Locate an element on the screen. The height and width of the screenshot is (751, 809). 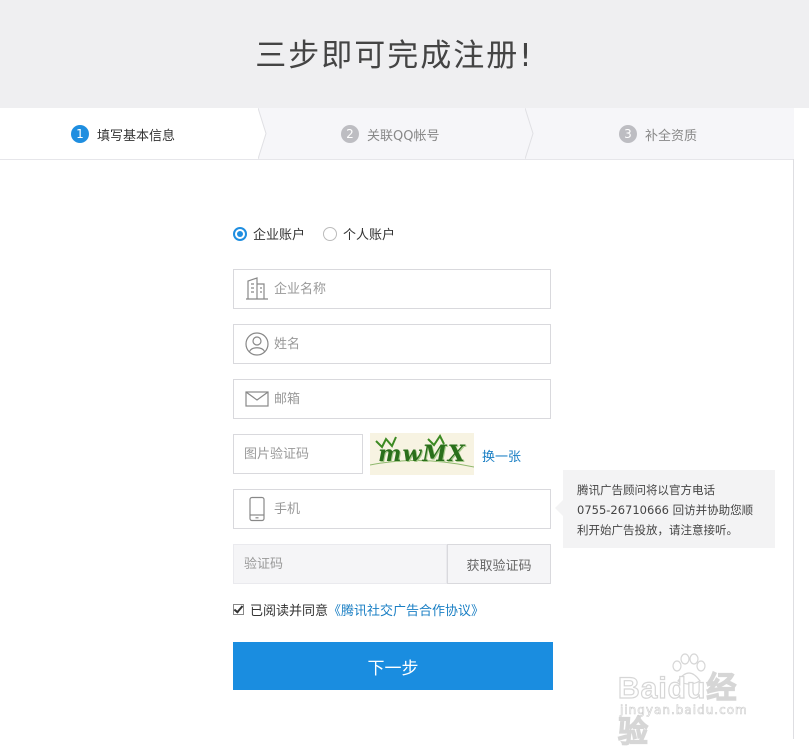
radio-label: 企业账户 is located at coordinates (279, 235).